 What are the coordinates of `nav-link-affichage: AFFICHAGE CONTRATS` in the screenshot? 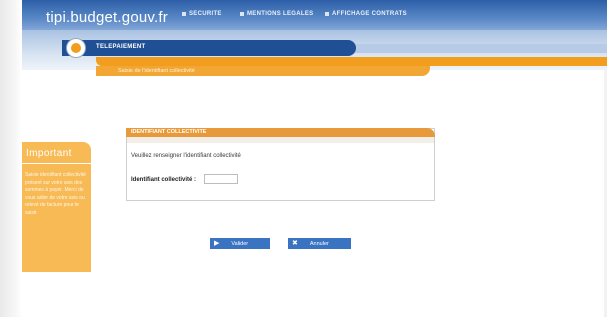 It's located at (366, 14).